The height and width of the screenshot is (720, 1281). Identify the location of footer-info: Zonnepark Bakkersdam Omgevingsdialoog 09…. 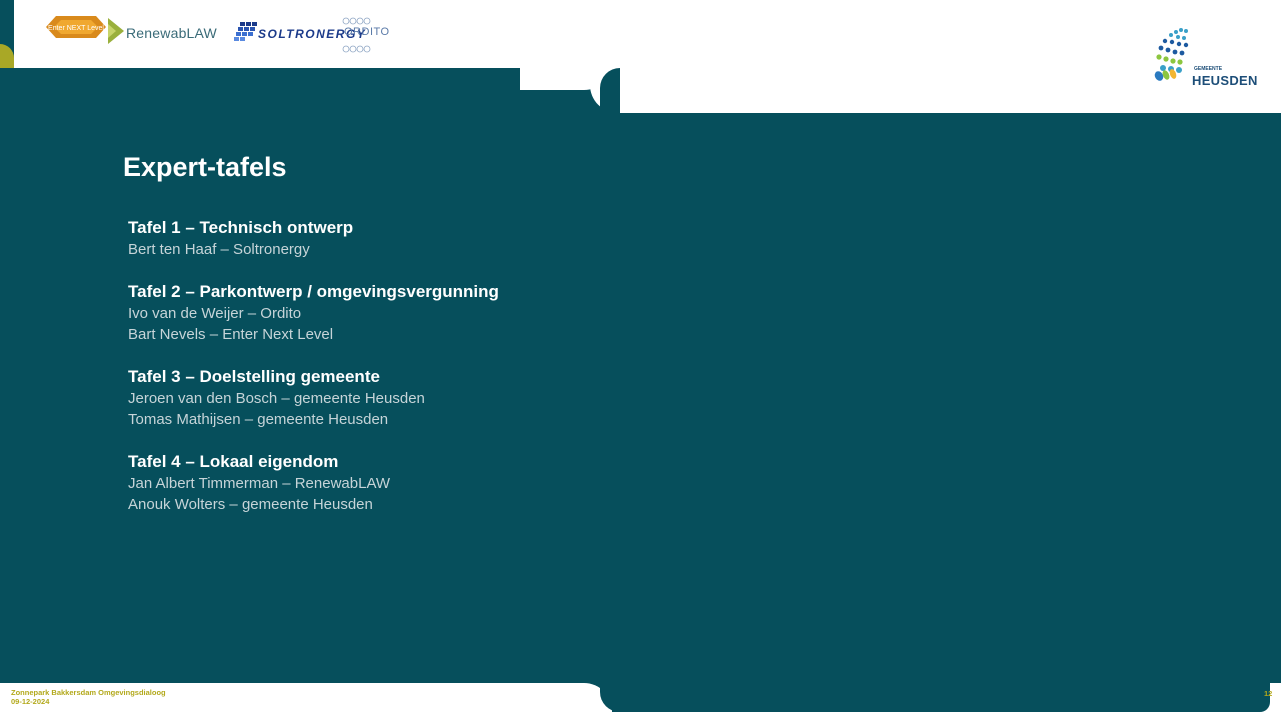
(88, 697).